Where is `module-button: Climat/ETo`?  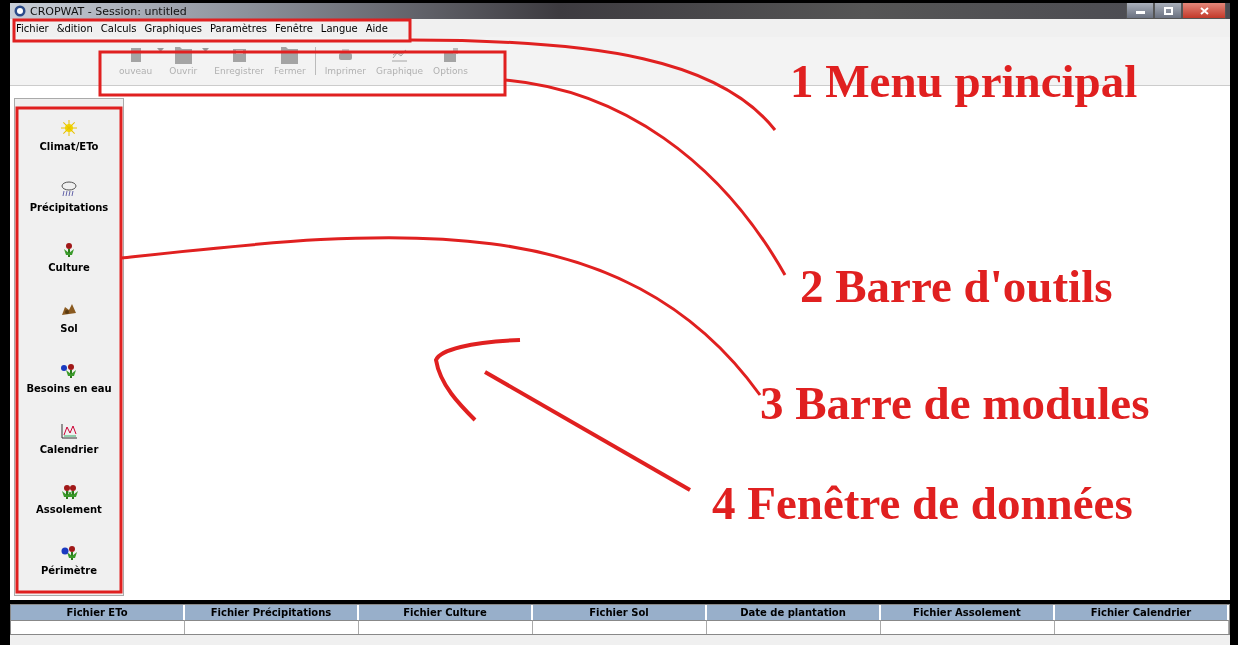 module-button: Climat/ETo is located at coordinates (69, 135).